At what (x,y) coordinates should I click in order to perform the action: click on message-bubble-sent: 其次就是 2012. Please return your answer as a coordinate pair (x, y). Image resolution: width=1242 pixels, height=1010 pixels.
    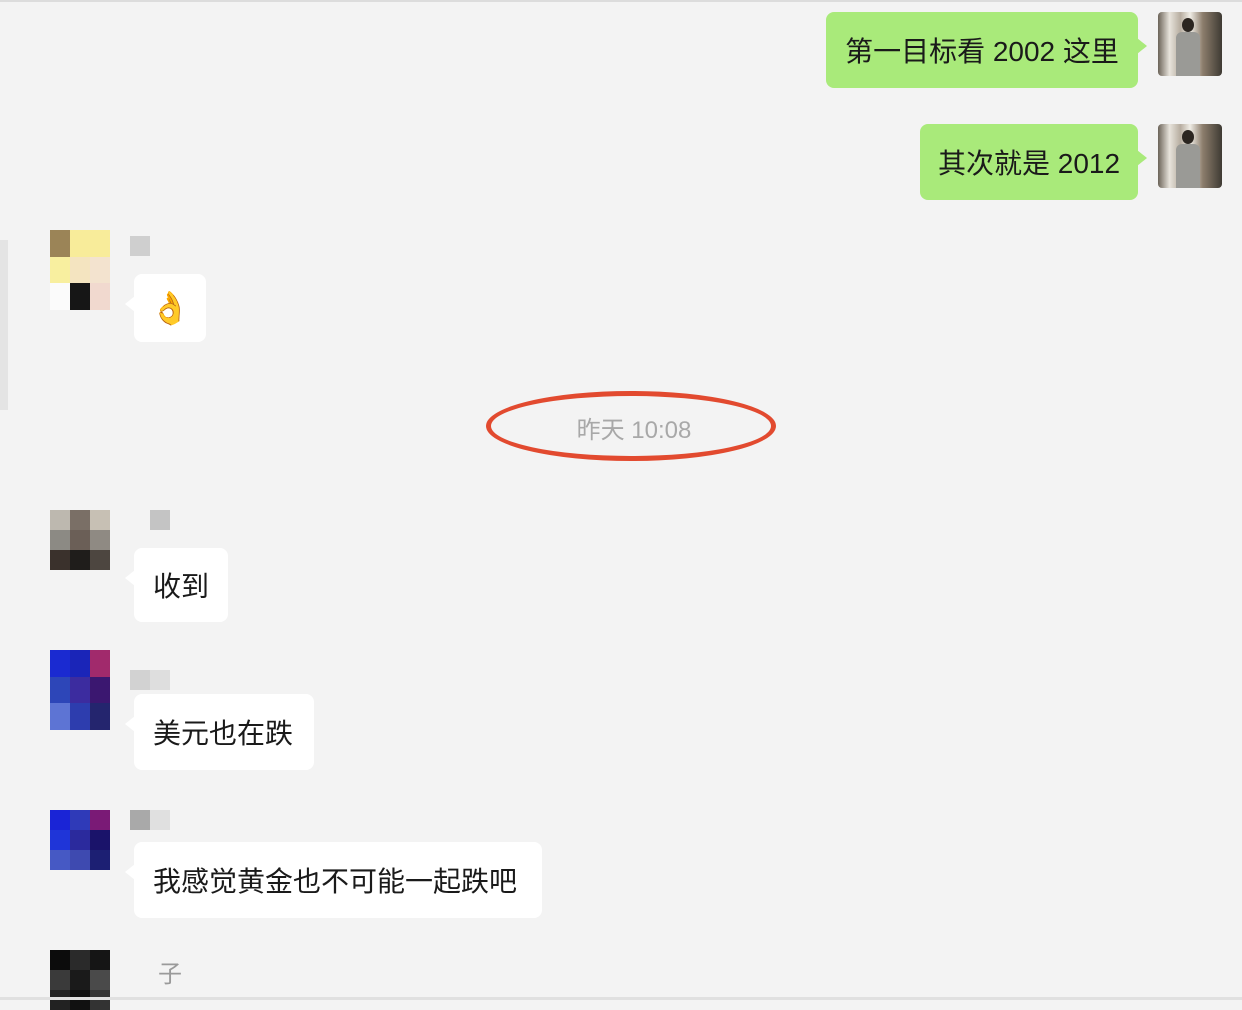
    Looking at the image, I should click on (1033, 162).